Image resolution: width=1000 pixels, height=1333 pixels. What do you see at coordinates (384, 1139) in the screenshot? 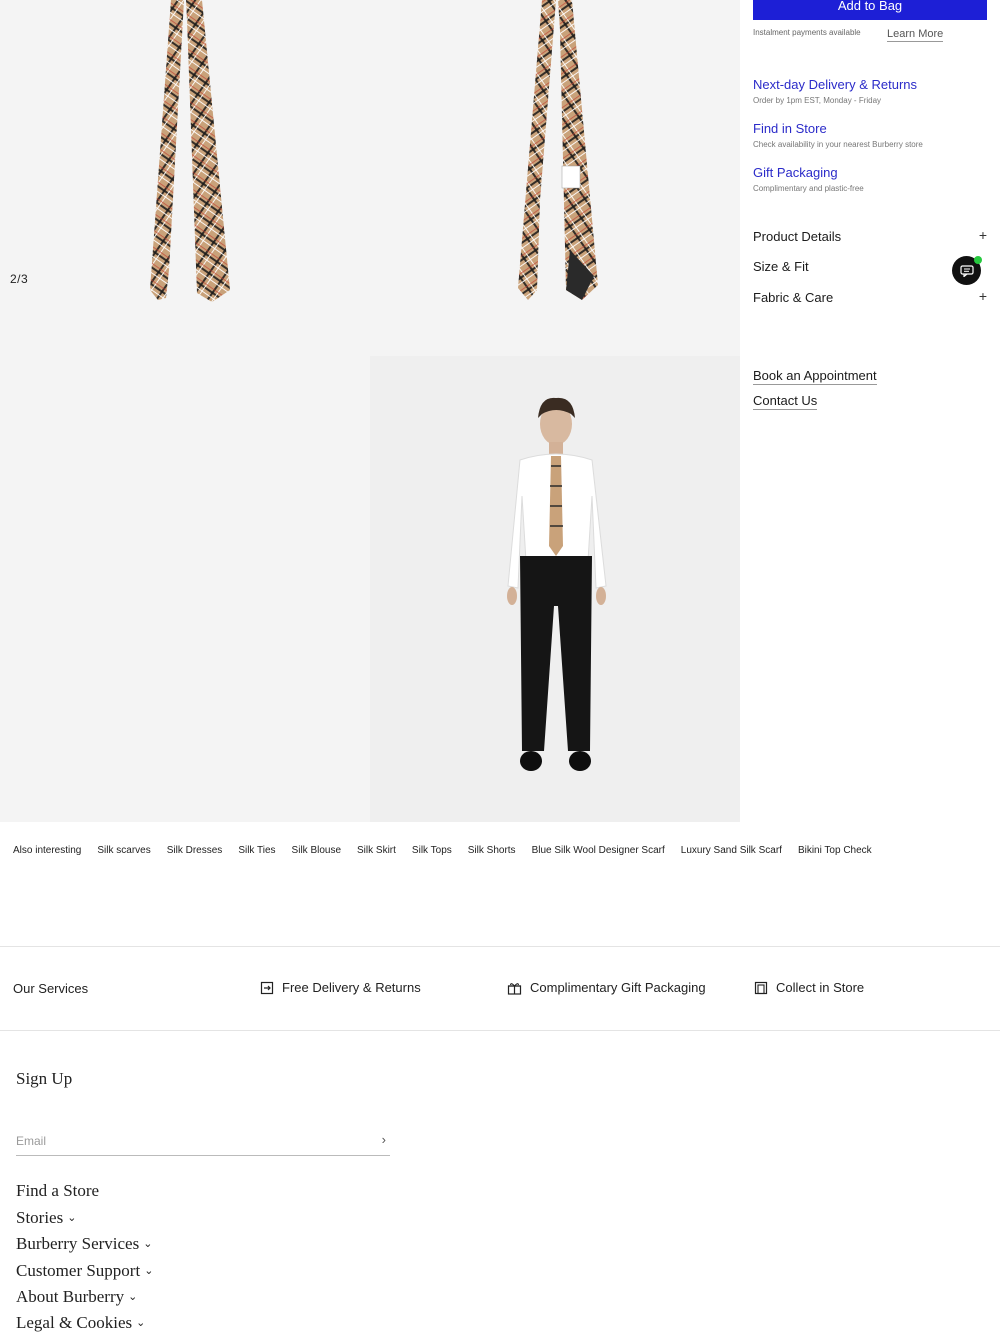
I see `submit-arrow-icon: ›` at bounding box center [384, 1139].